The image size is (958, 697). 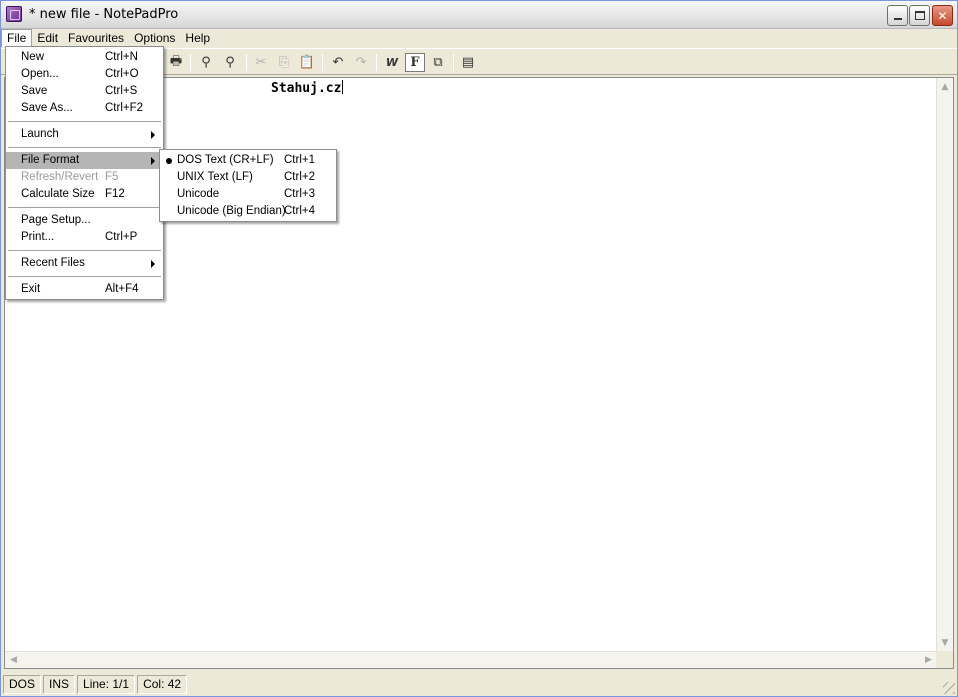 I want to click on menu-item-shortcut: Ctrl+2, so click(x=299, y=177).